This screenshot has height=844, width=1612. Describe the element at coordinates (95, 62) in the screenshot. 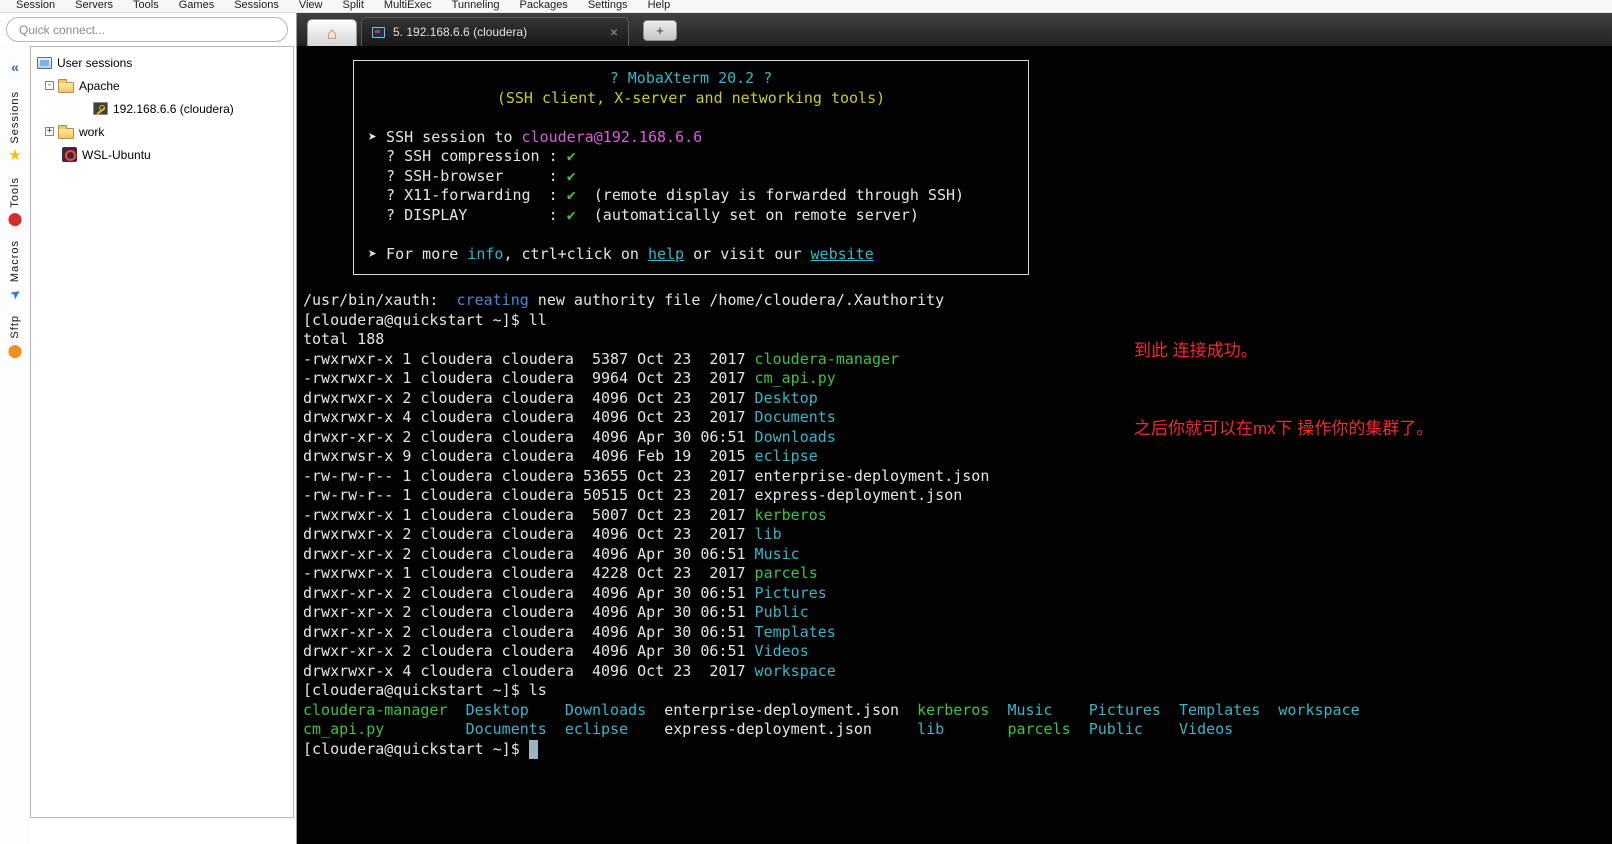

I see `tree-item-label: User sessions` at that location.